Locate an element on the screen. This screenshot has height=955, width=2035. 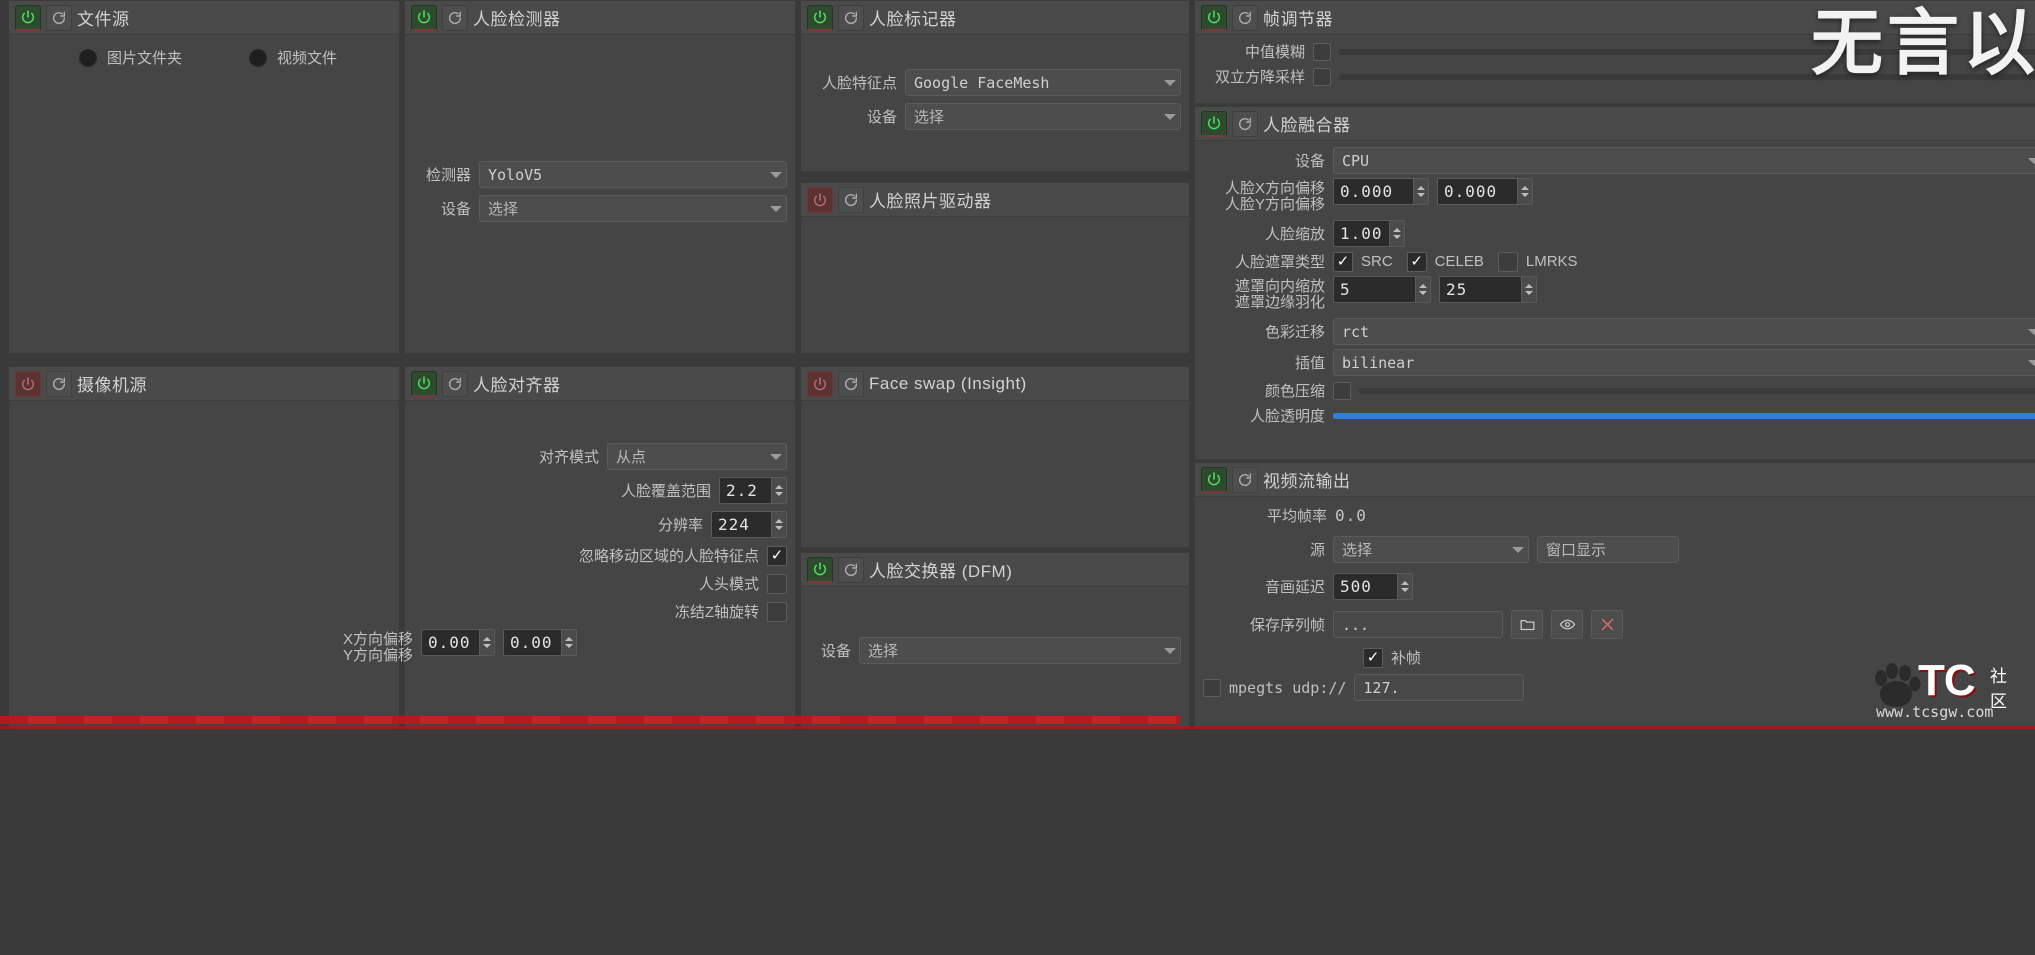
file-source-power-button is located at coordinates (28, 17).